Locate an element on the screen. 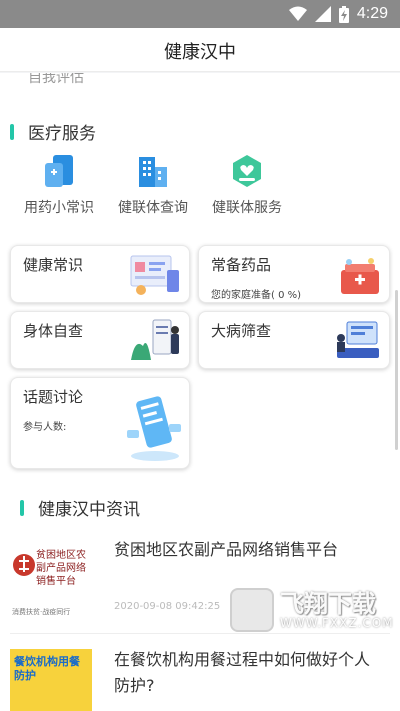 This screenshot has height=711, width=400. service-medicine-tips: 用药小常识 is located at coordinates (59, 185).